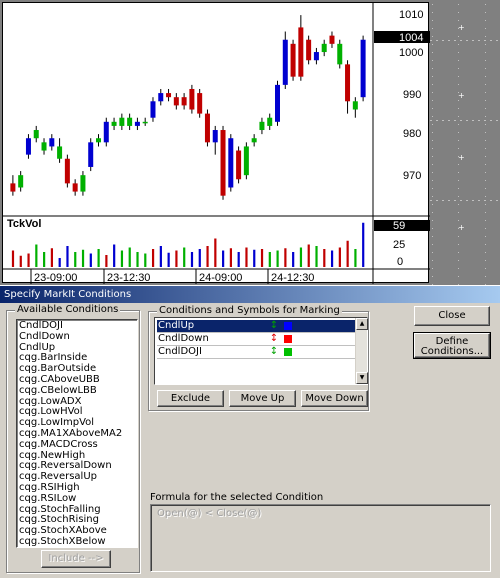 This screenshot has height=578, width=500. I want to click on marking-conditions-table: CndlUp ↕ CndlDown ↕ CndlDOJI ↕ ▲ ▼, so click(261, 351).